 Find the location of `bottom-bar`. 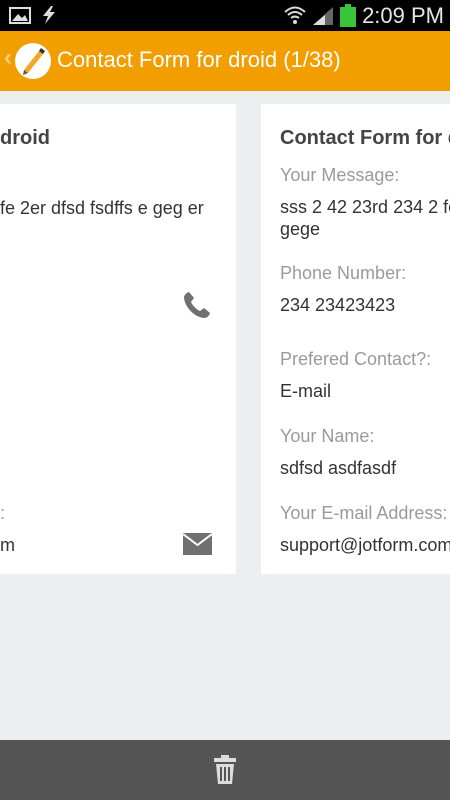

bottom-bar is located at coordinates (225, 770).